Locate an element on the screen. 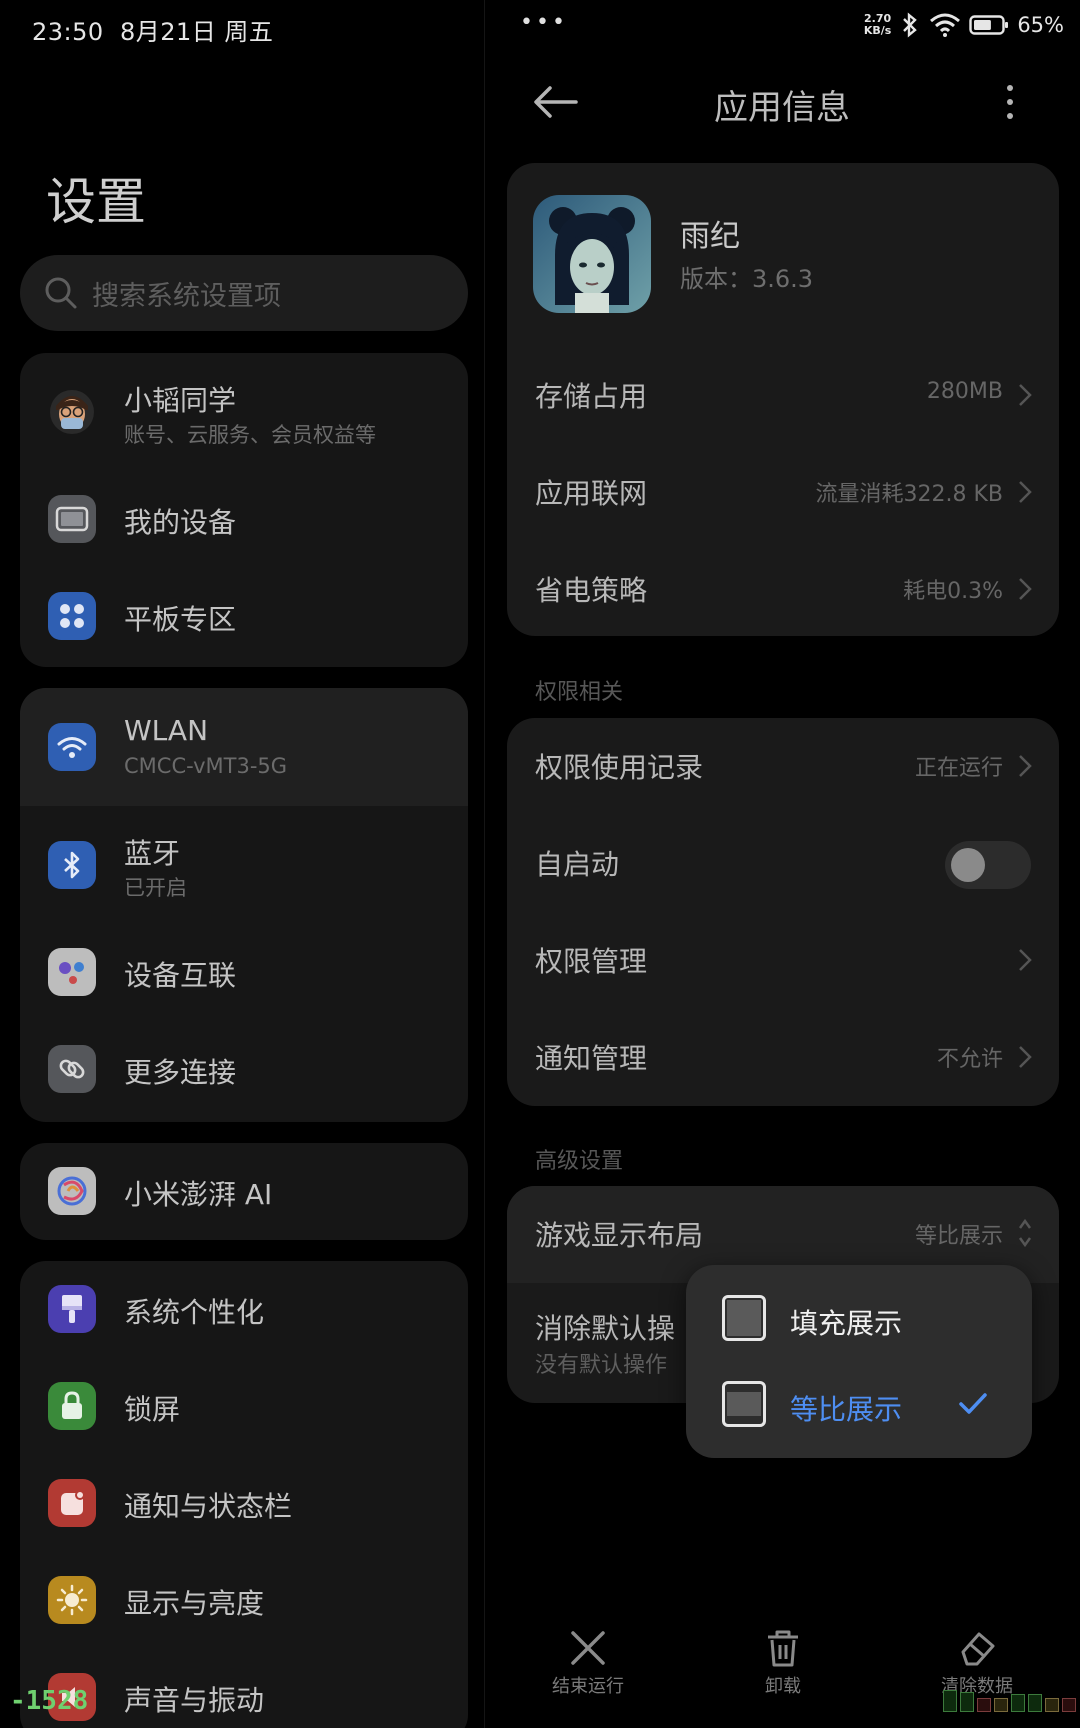  app-version: 版本：3.6.3 is located at coordinates (747, 279).